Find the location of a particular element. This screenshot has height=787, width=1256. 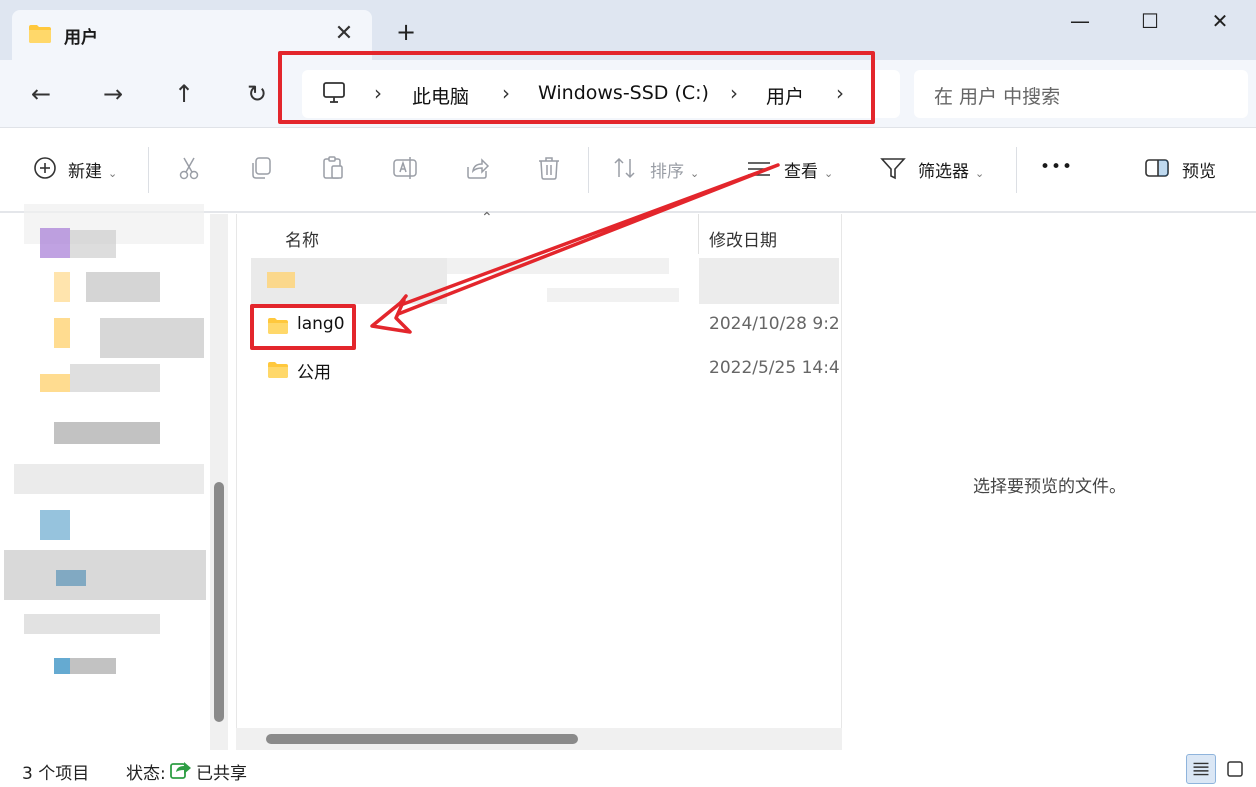

command-bar: 新建 ⌄ 排序 ⌄ 查看 ⌄ 筛选器 ⌄ ••• 预览 is located at coordinates (628, 171).